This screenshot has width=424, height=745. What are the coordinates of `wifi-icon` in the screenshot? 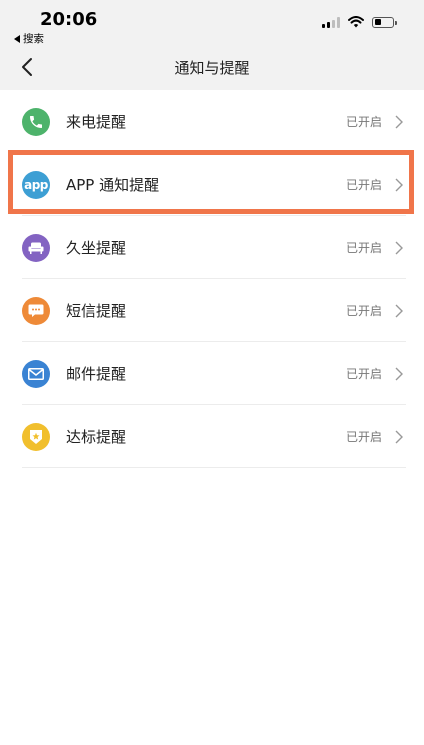 It's located at (356, 22).